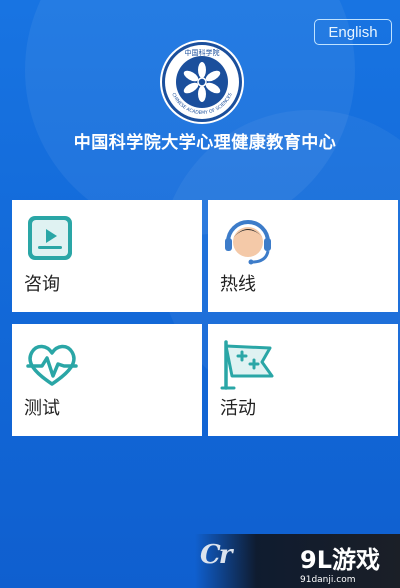 The image size is (400, 588). Describe the element at coordinates (107, 256) in the screenshot. I see `consult-card: 咨询` at that location.